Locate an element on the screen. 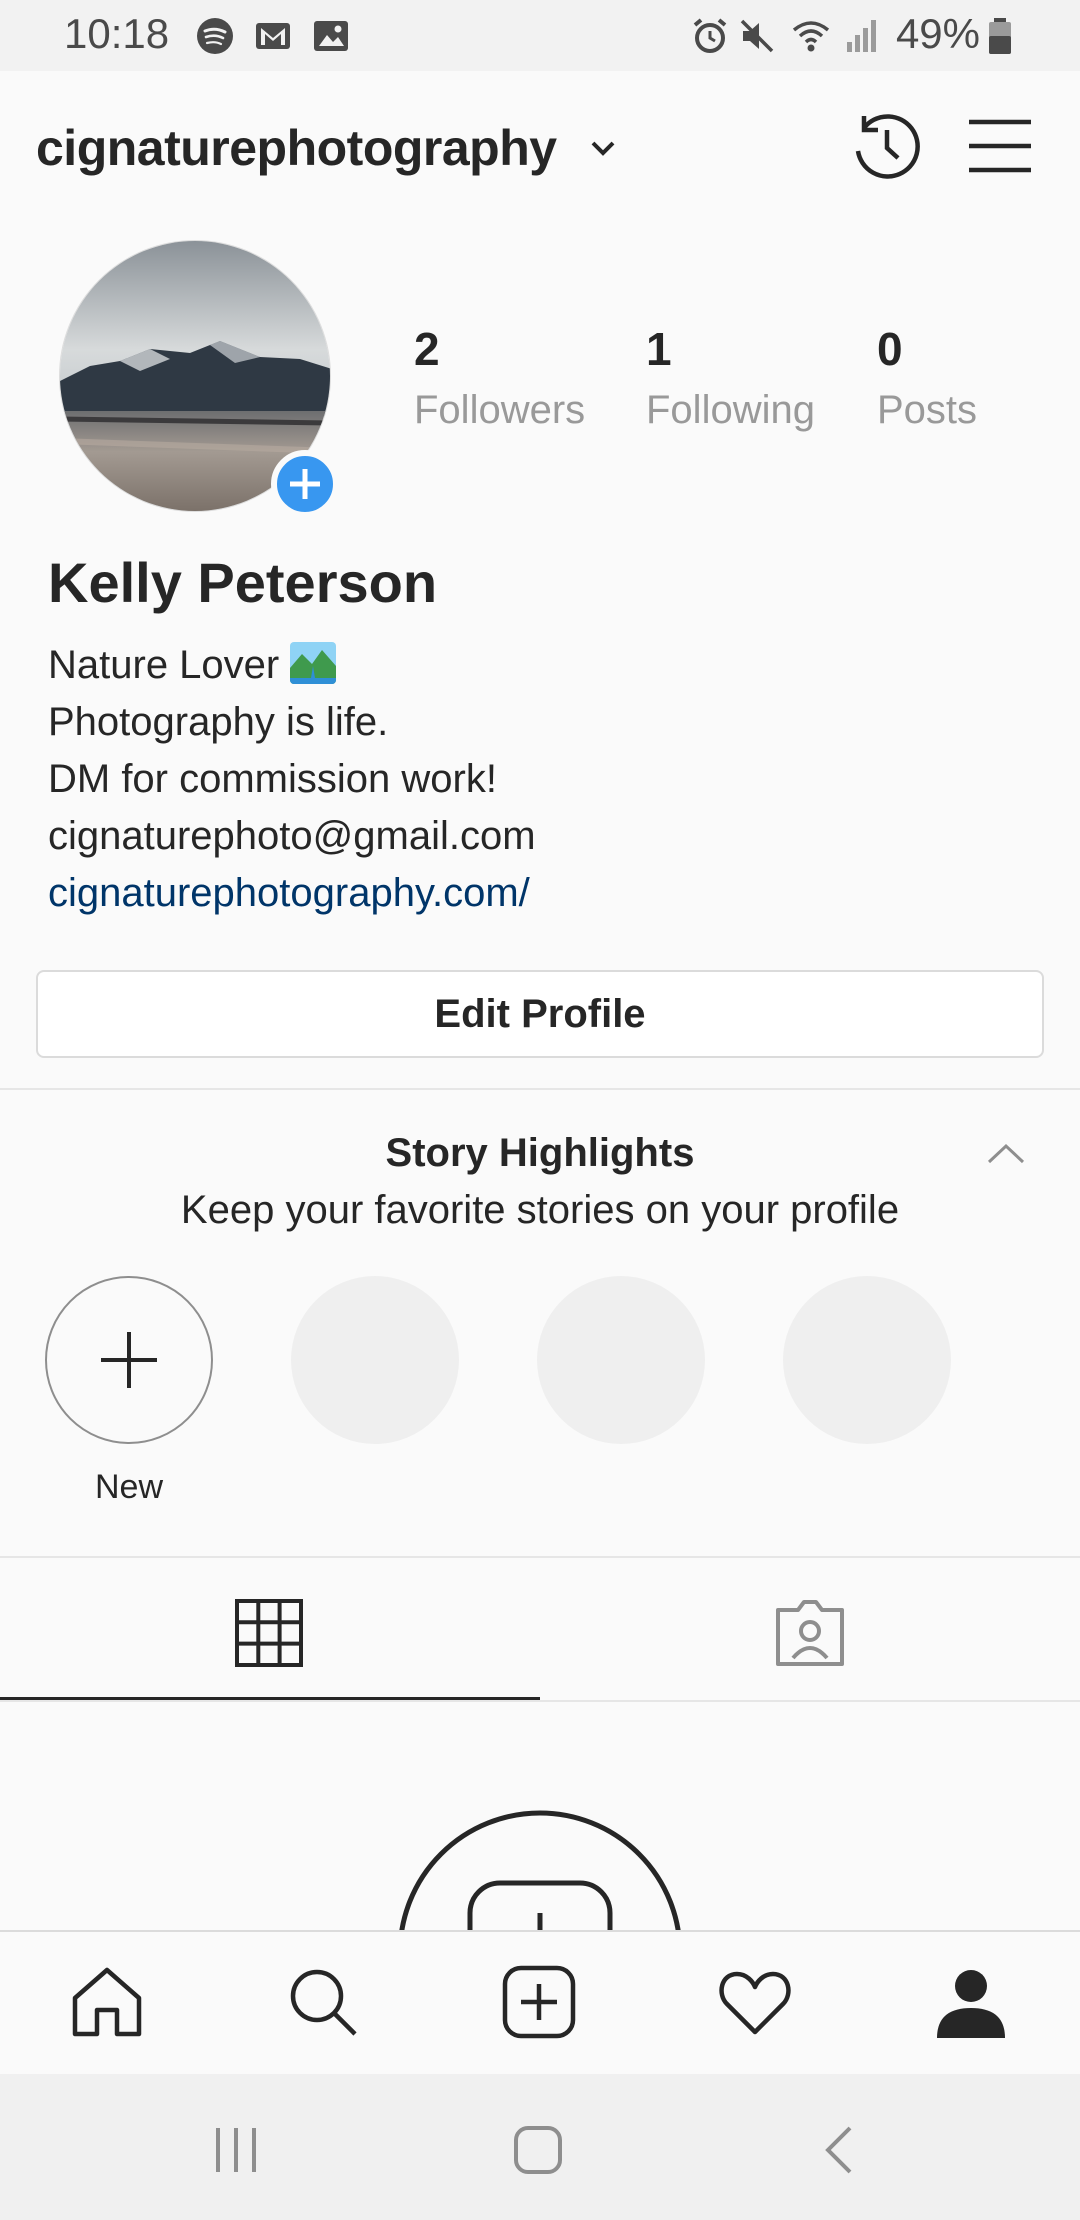  status-time: 10:18 is located at coordinates (117, 33).